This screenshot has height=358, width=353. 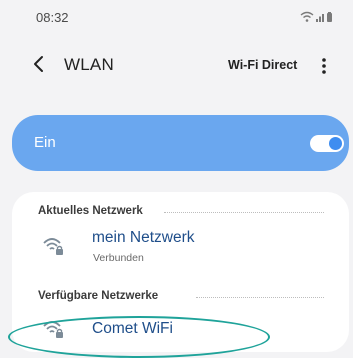 I want to click on battery-icon, so click(x=329, y=17).